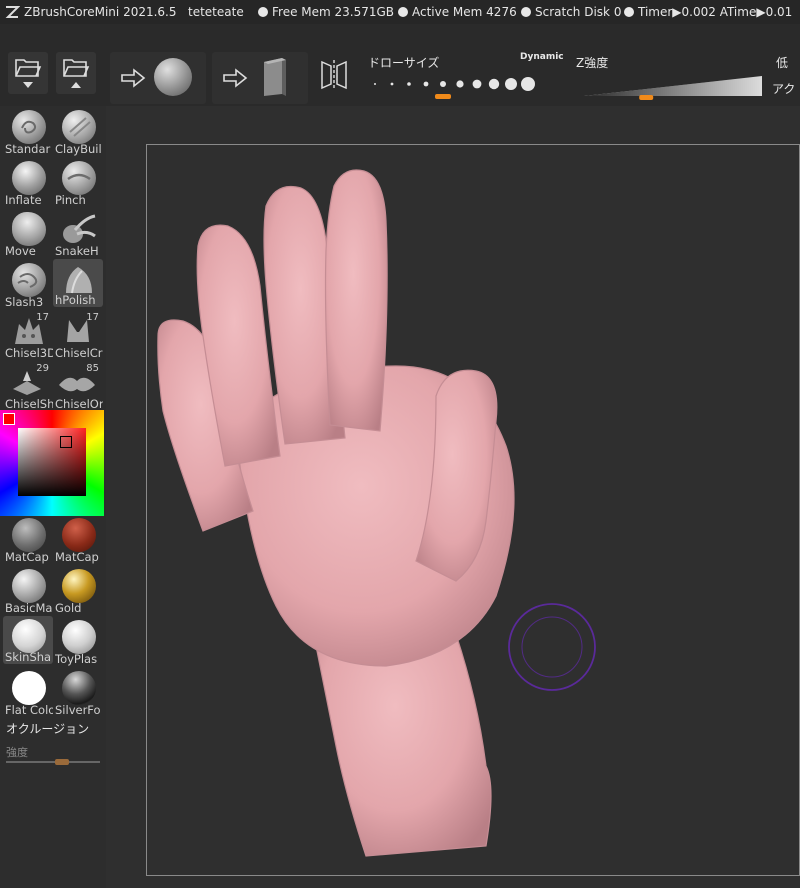 This screenshot has height=888, width=800. I want to click on material-skinshade: SkinSha, so click(28, 640).